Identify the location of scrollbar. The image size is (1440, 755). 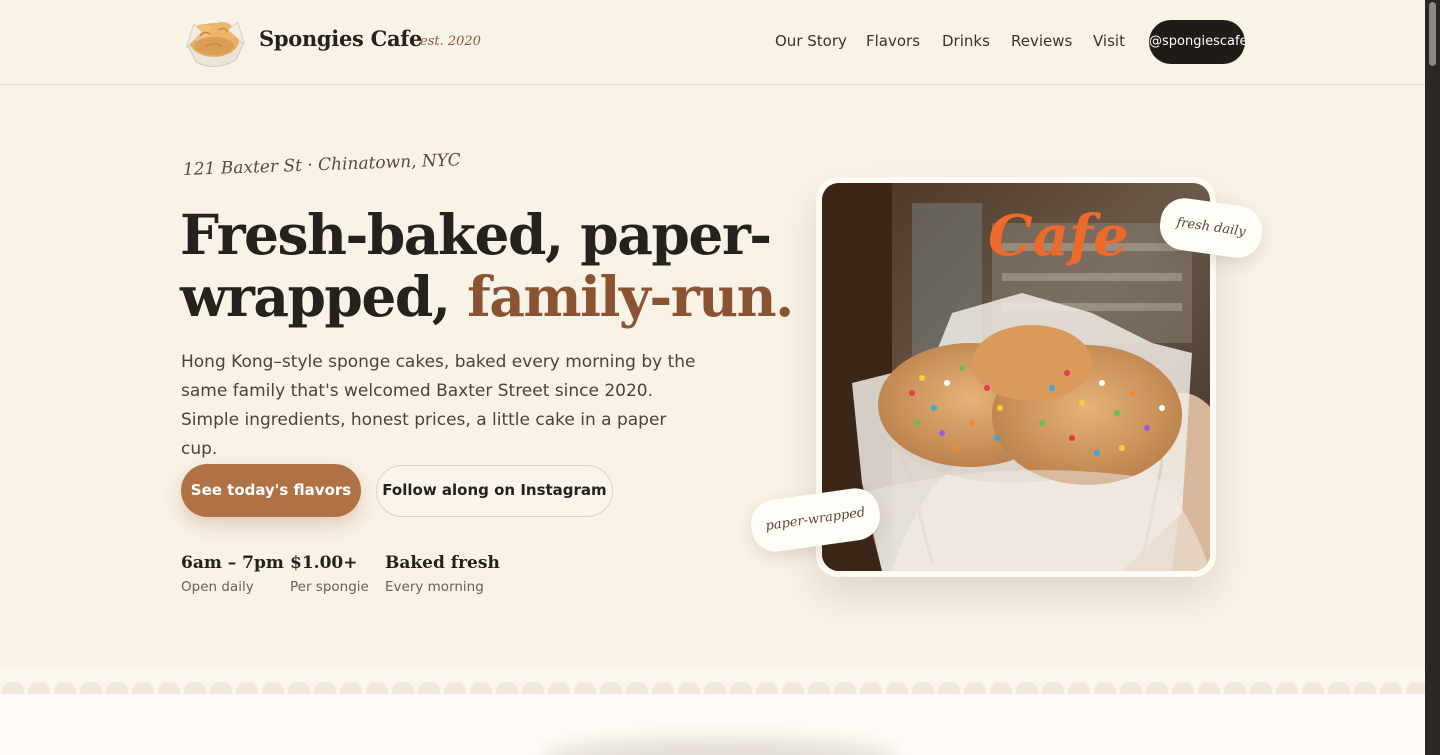
(1432, 377).